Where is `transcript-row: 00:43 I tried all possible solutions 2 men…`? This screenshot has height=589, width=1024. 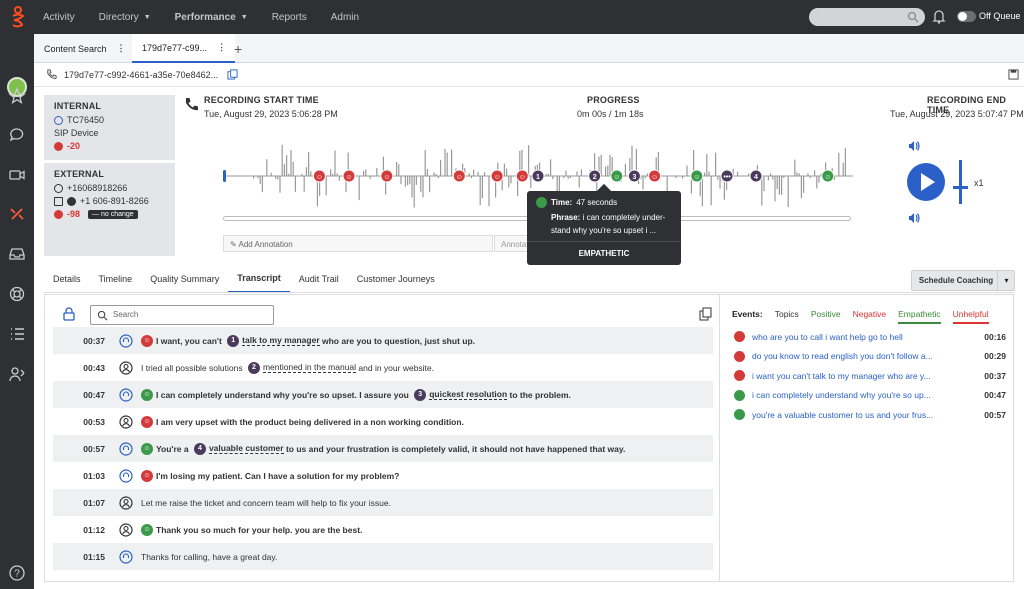 transcript-row: 00:43 I tried all possible solutions 2 men… is located at coordinates (383, 367).